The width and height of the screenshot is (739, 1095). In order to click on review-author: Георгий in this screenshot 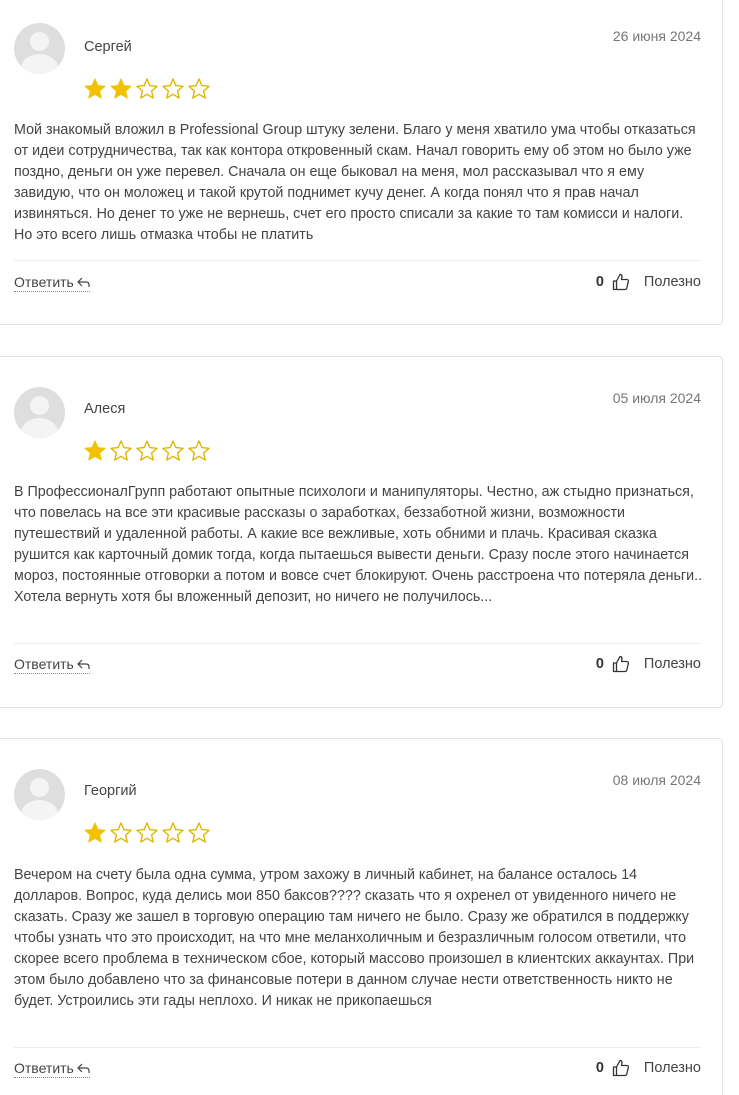, I will do `click(110, 791)`.